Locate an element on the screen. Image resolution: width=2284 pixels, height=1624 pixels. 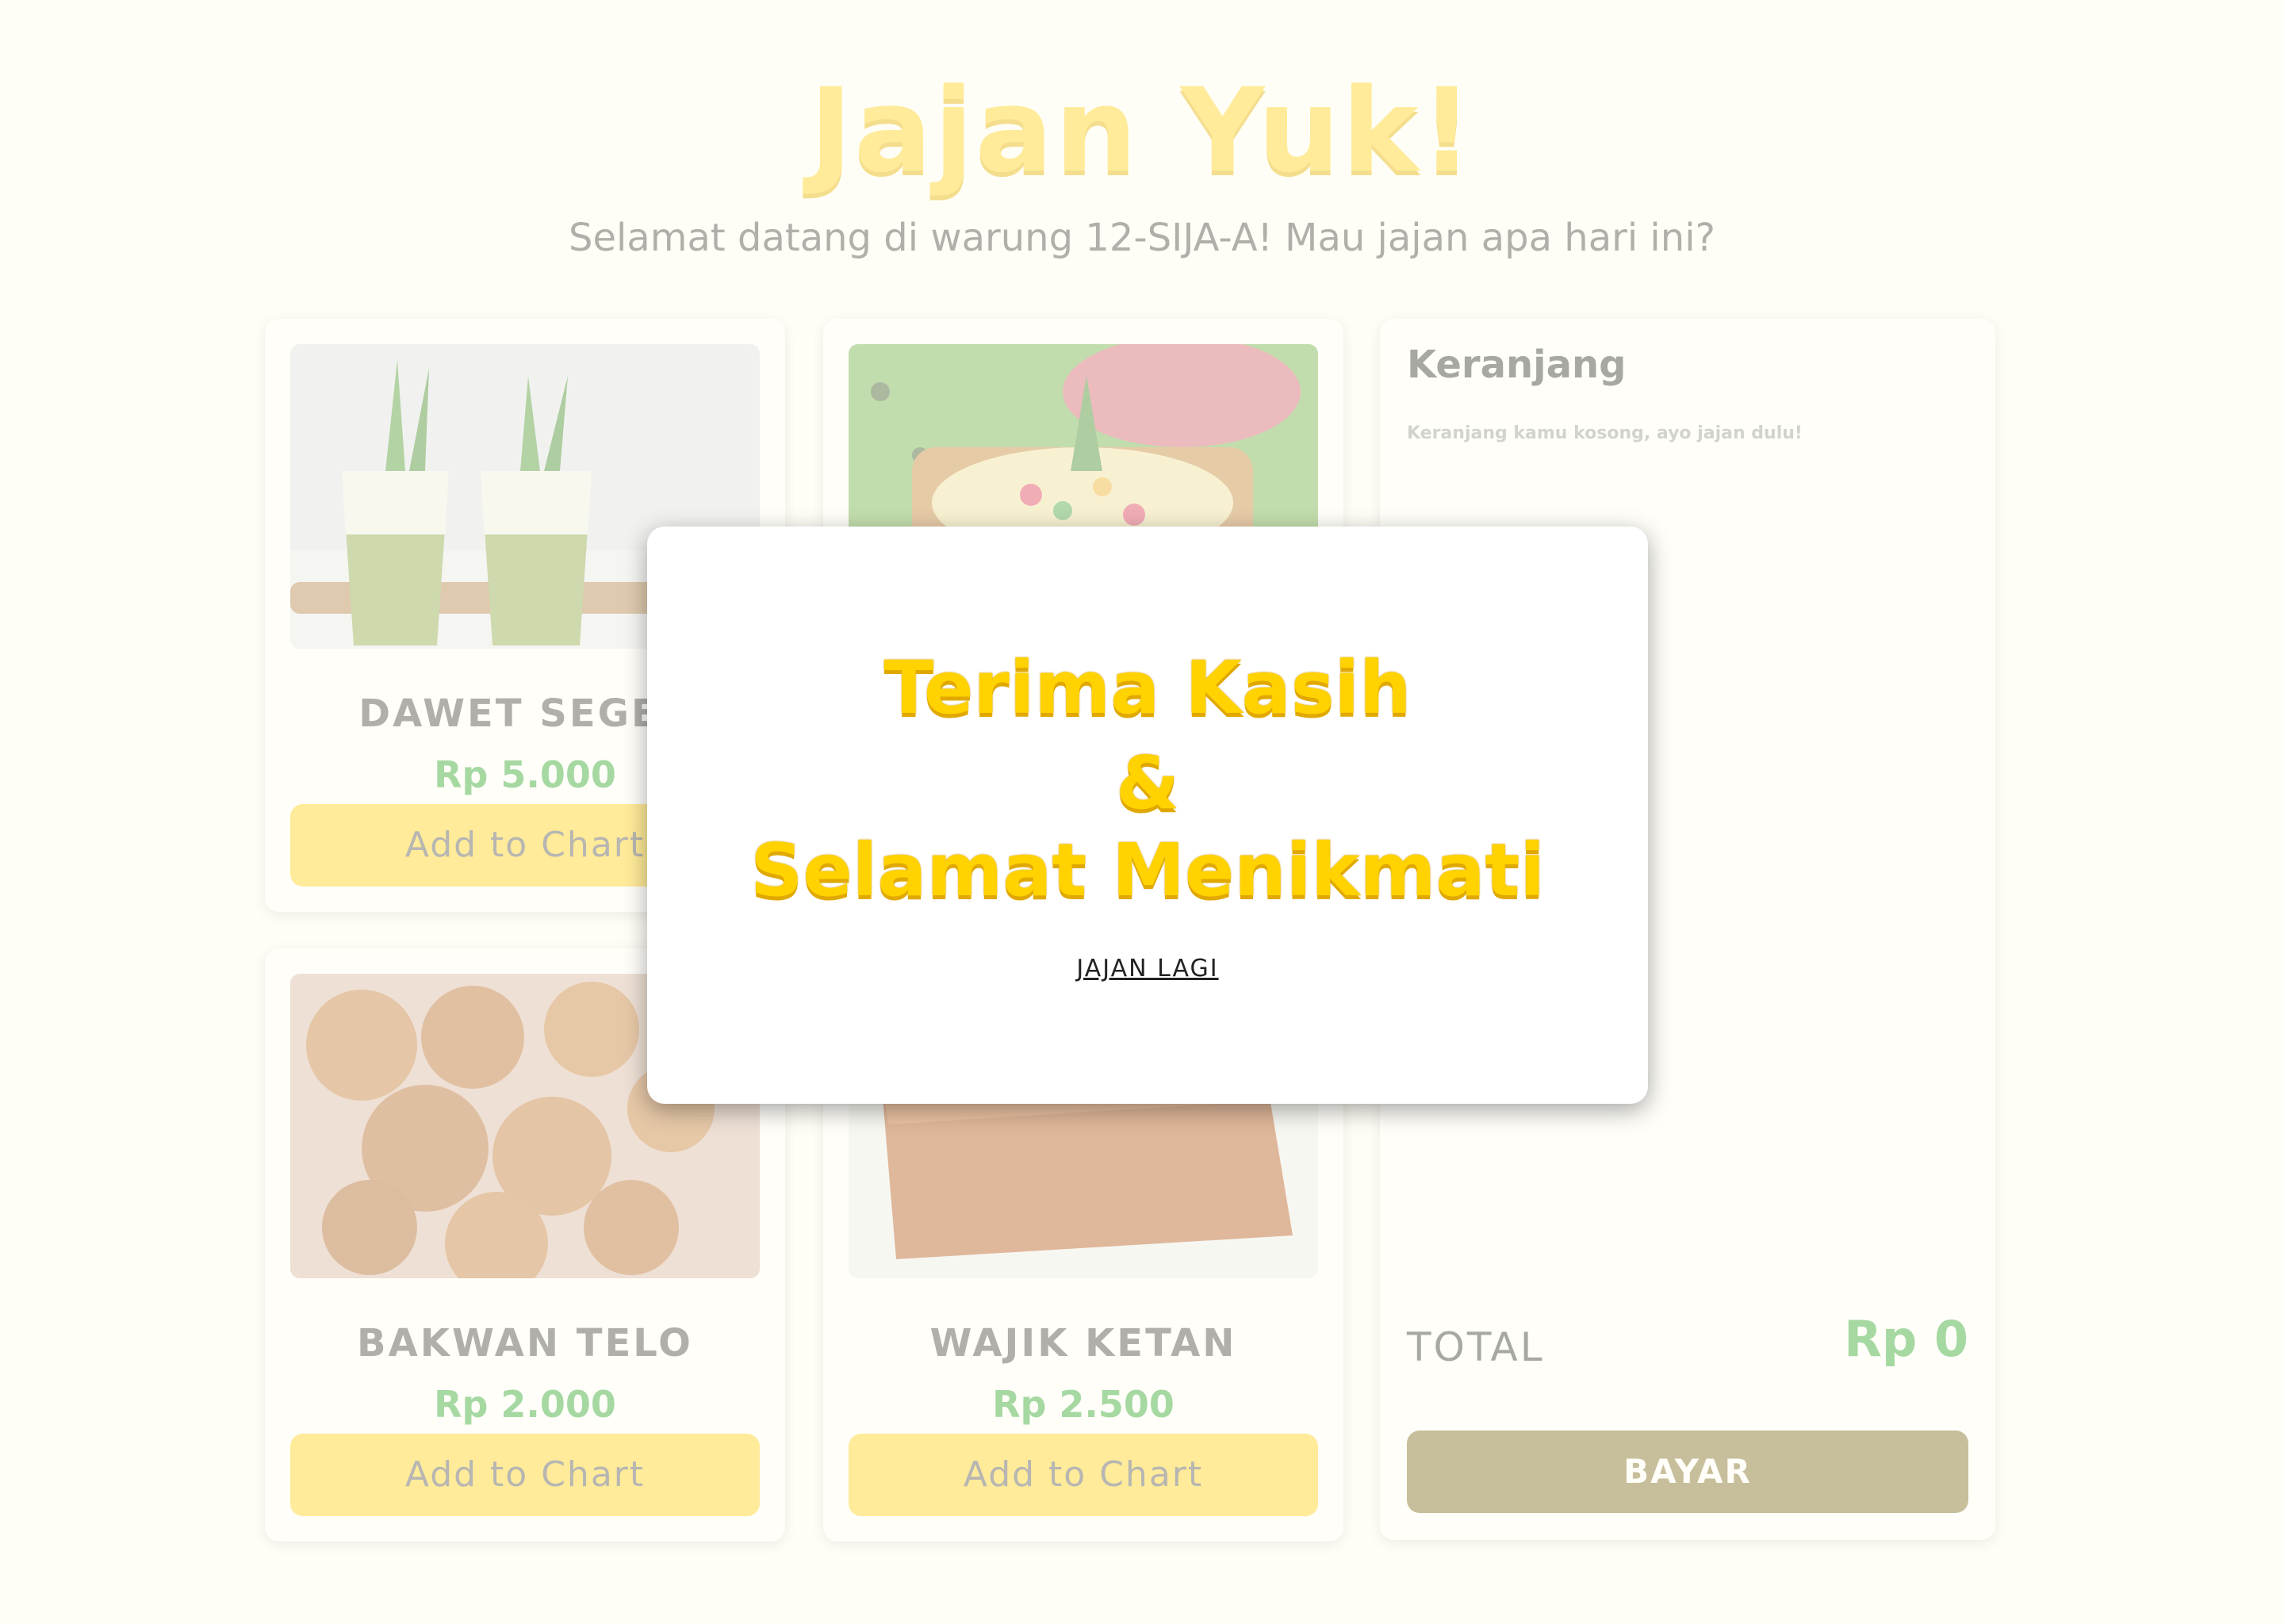
page-title: Jajan Yuk! is located at coordinates (1142, 130).